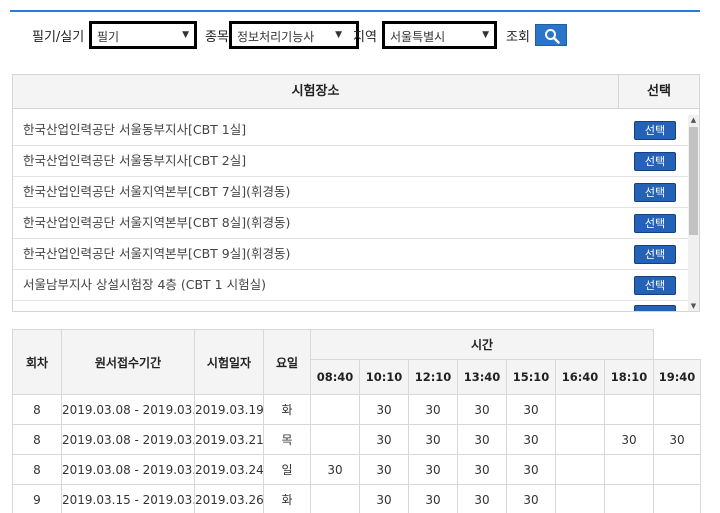 The height and width of the screenshot is (513, 720). Describe the element at coordinates (482, 344) in the screenshot. I see `col-time-header: 시간` at that location.